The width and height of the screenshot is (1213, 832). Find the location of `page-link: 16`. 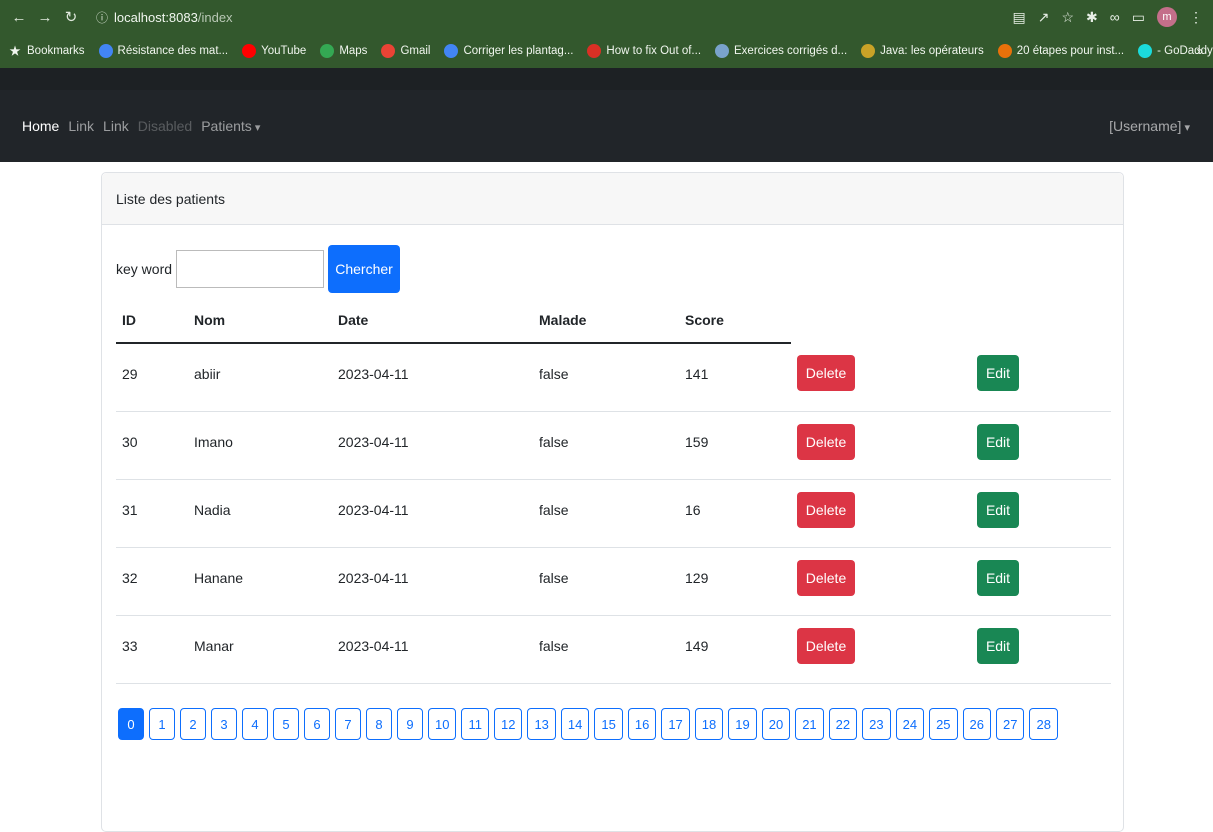

page-link: 16 is located at coordinates (642, 724).